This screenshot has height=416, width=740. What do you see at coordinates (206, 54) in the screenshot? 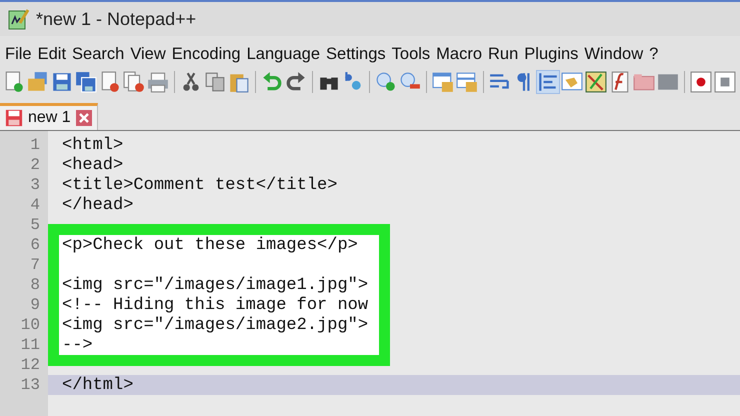
I see `menu-item: Encoding` at bounding box center [206, 54].